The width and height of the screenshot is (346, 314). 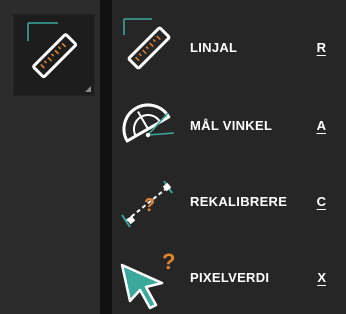 What do you see at coordinates (321, 277) in the screenshot?
I see `menu-item-shortcut: X` at bounding box center [321, 277].